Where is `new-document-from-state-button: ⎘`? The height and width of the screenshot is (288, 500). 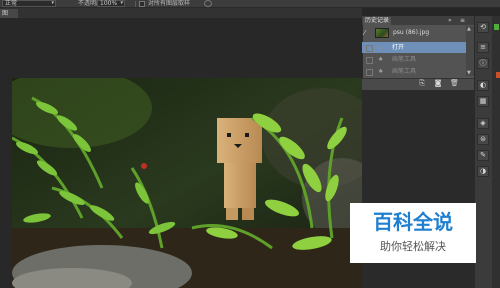 new-document-from-state-button: ⎘ is located at coordinates (422, 83).